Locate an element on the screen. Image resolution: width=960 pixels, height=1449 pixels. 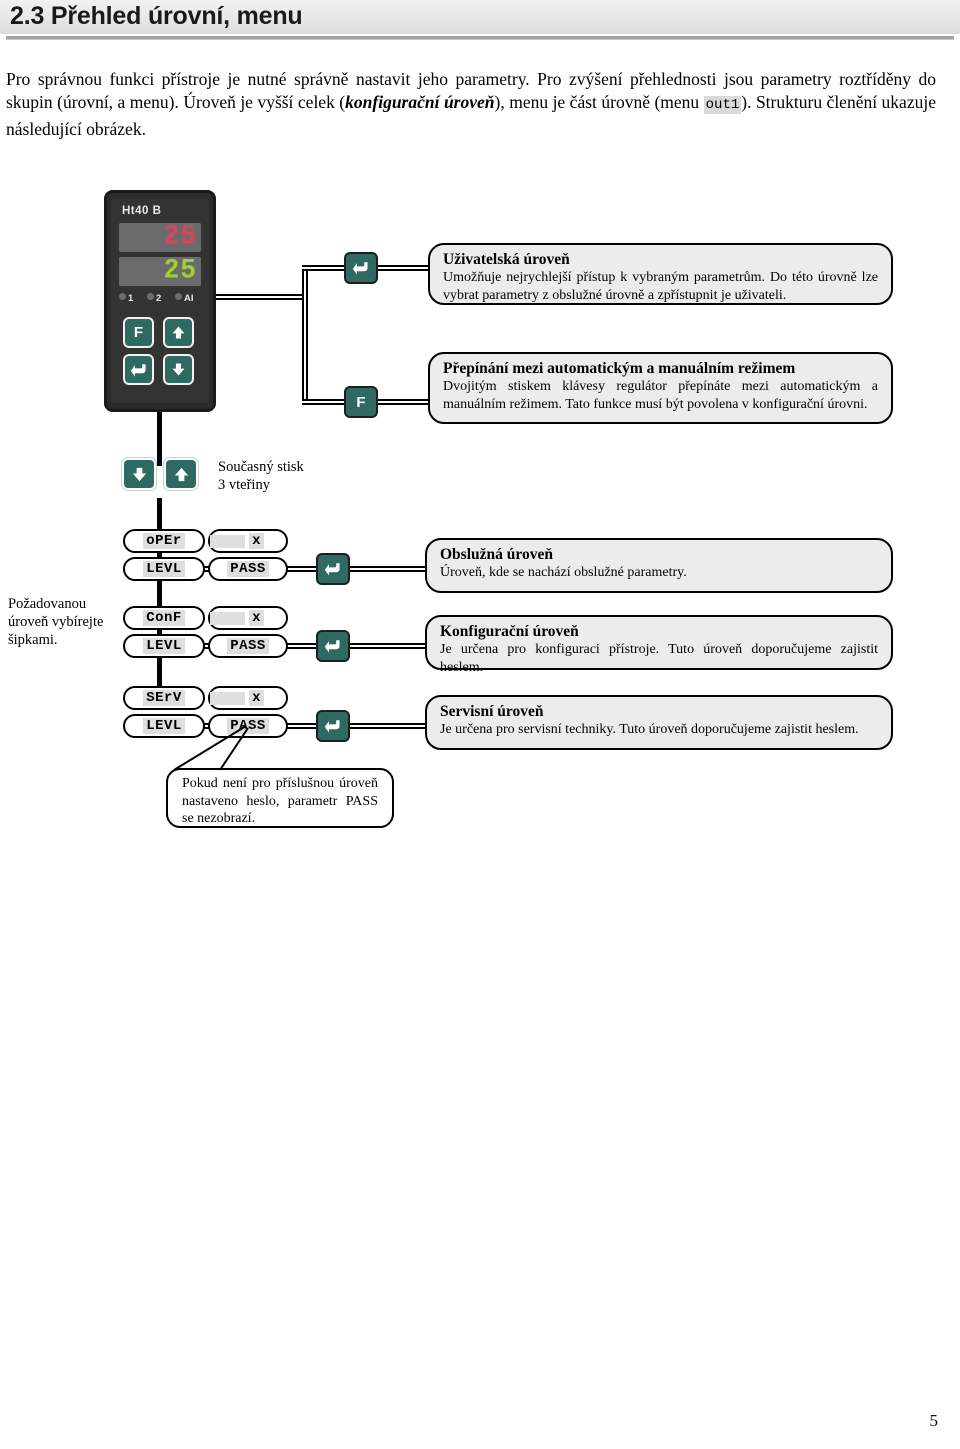
heading-divider is located at coordinates (480, 38).